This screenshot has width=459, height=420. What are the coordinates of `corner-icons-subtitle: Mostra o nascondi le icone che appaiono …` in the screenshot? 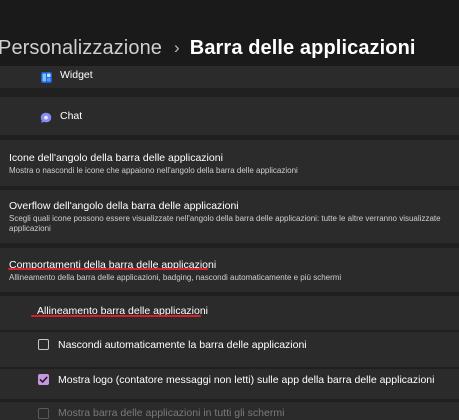 It's located at (153, 170).